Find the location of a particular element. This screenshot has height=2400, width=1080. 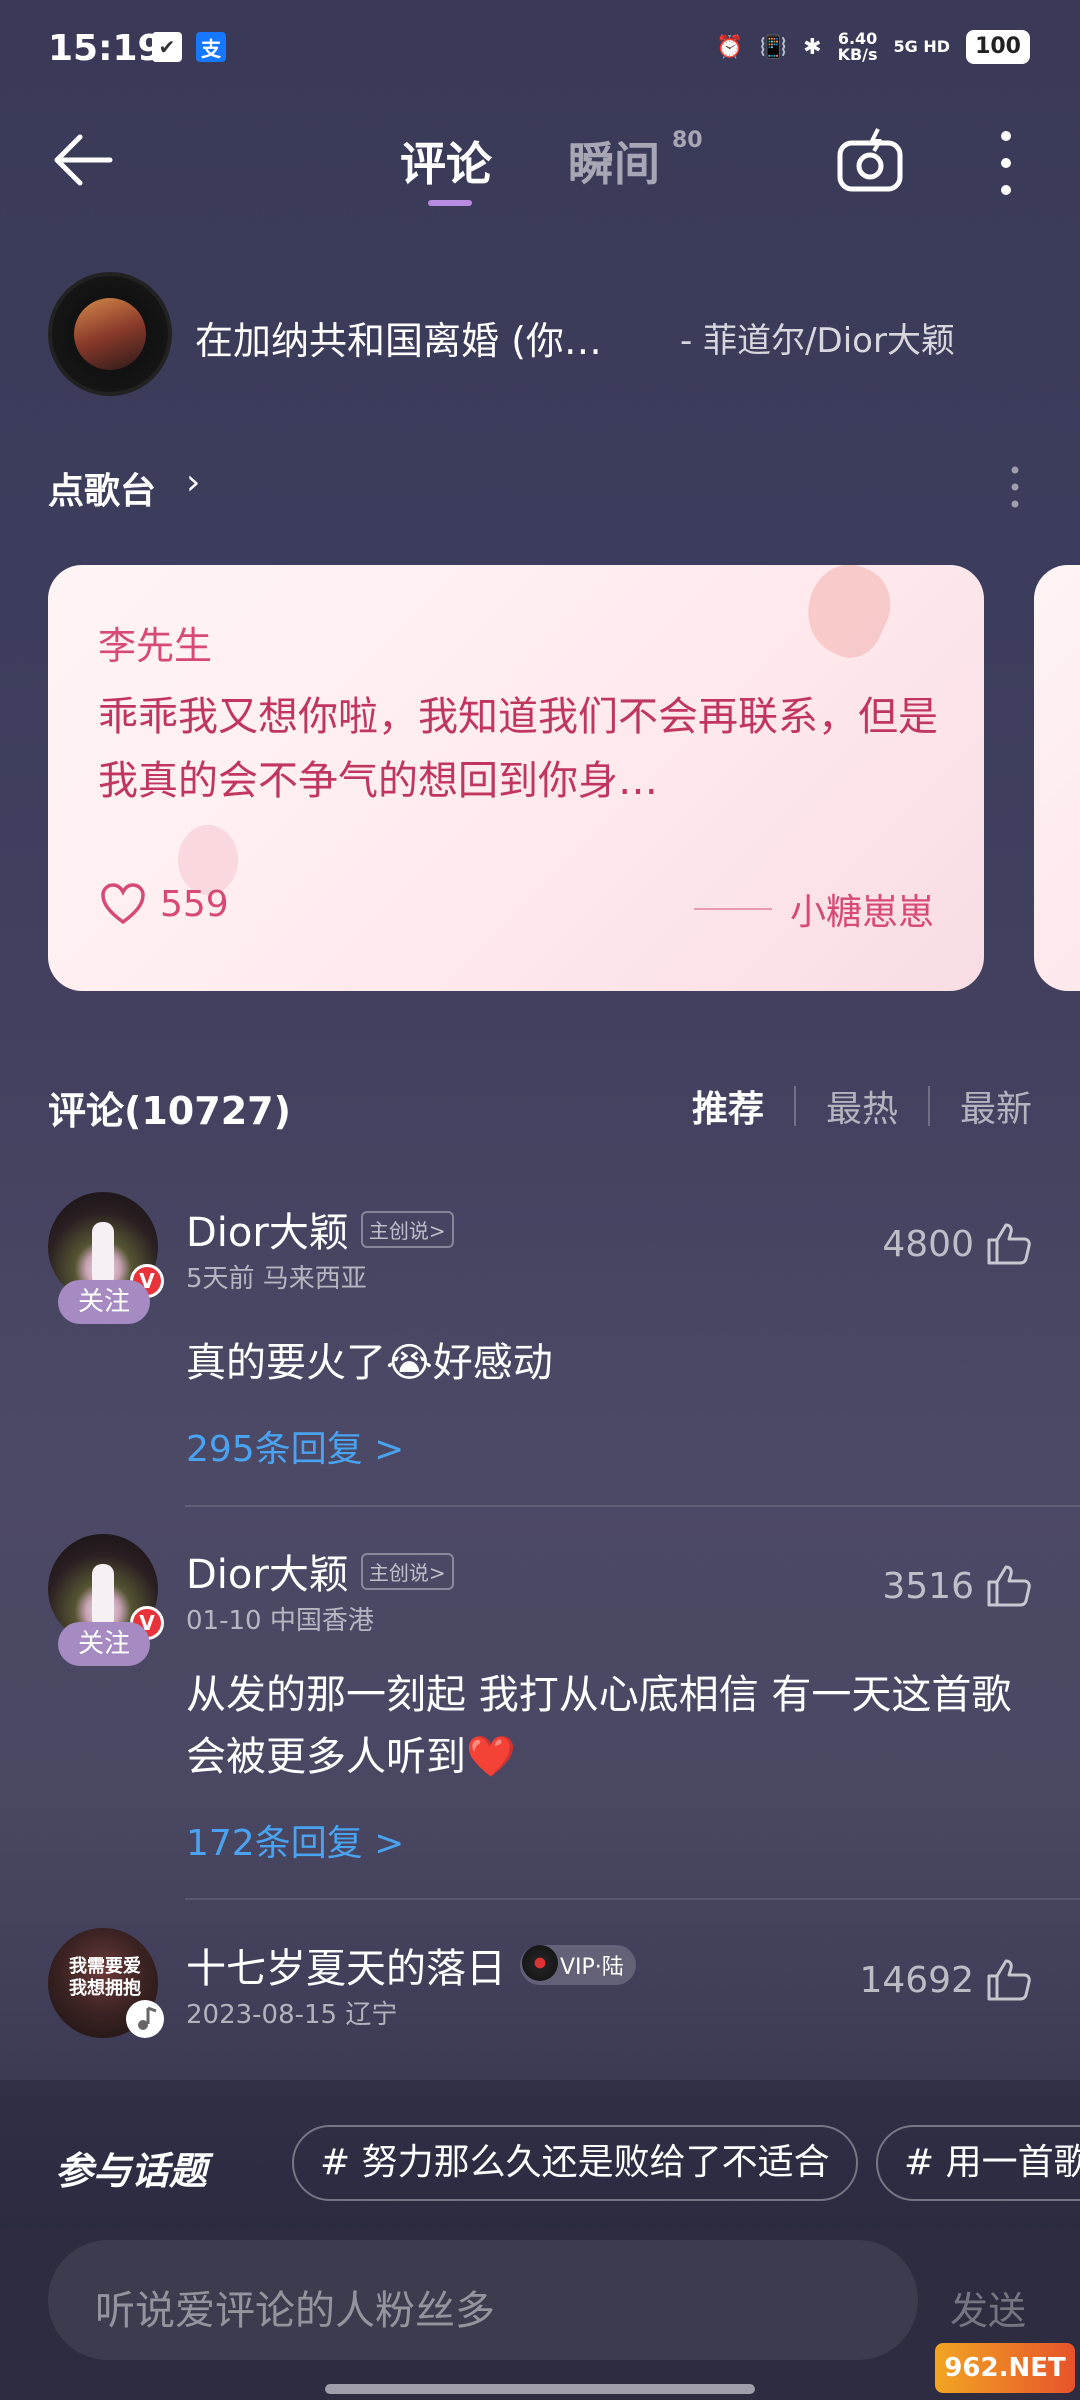

song-artist: - 菲道尔/Dior大颖 is located at coordinates (817, 337).